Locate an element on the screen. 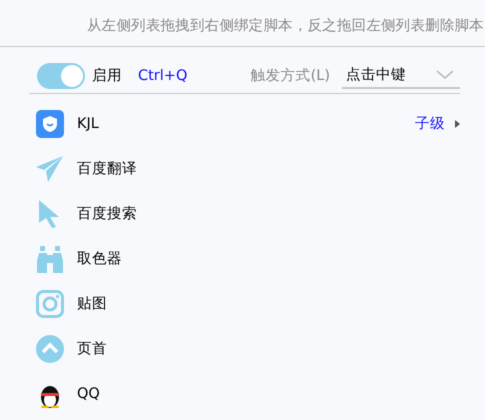  chevron-down-icon is located at coordinates (445, 75).